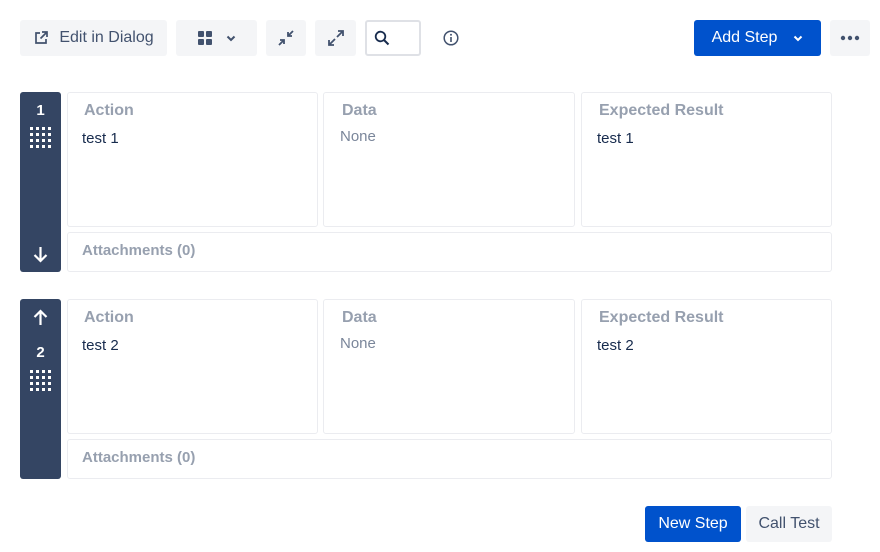 This screenshot has height=552, width=880. I want to click on more-actions-button, so click(850, 38).